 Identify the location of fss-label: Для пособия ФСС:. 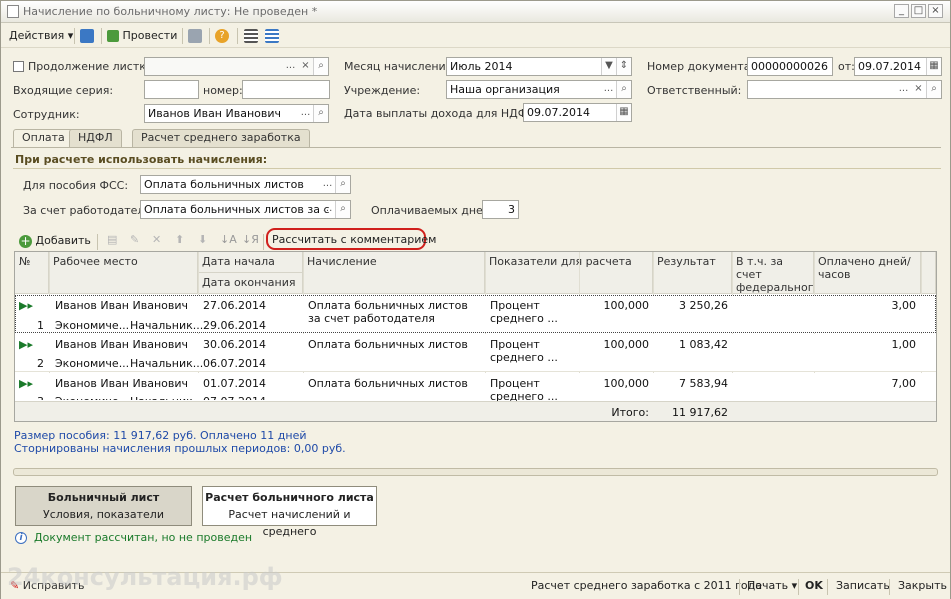
(76, 185).